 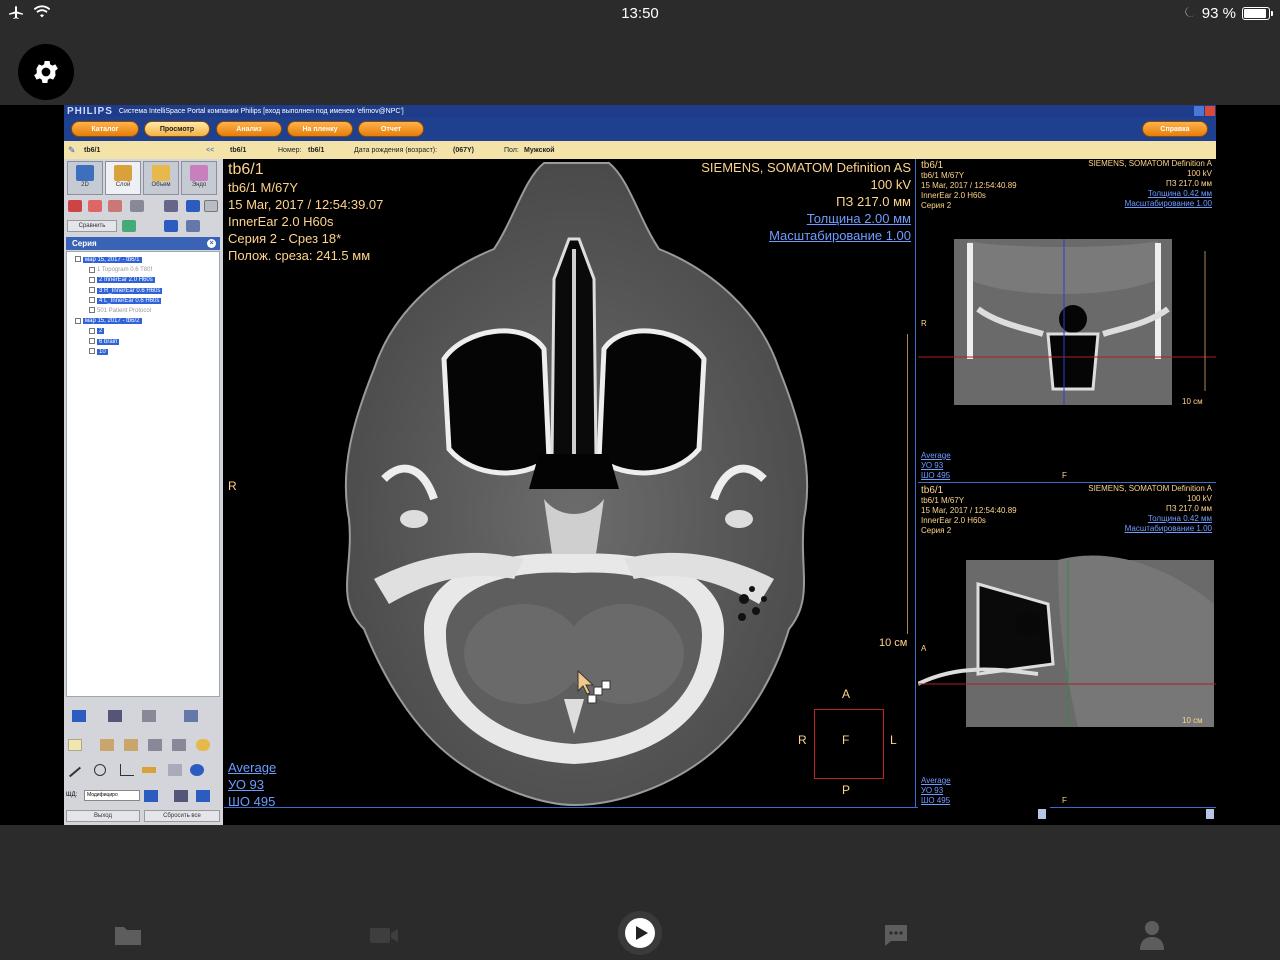 I want to click on pin-tool-icon, so click(x=129, y=226).